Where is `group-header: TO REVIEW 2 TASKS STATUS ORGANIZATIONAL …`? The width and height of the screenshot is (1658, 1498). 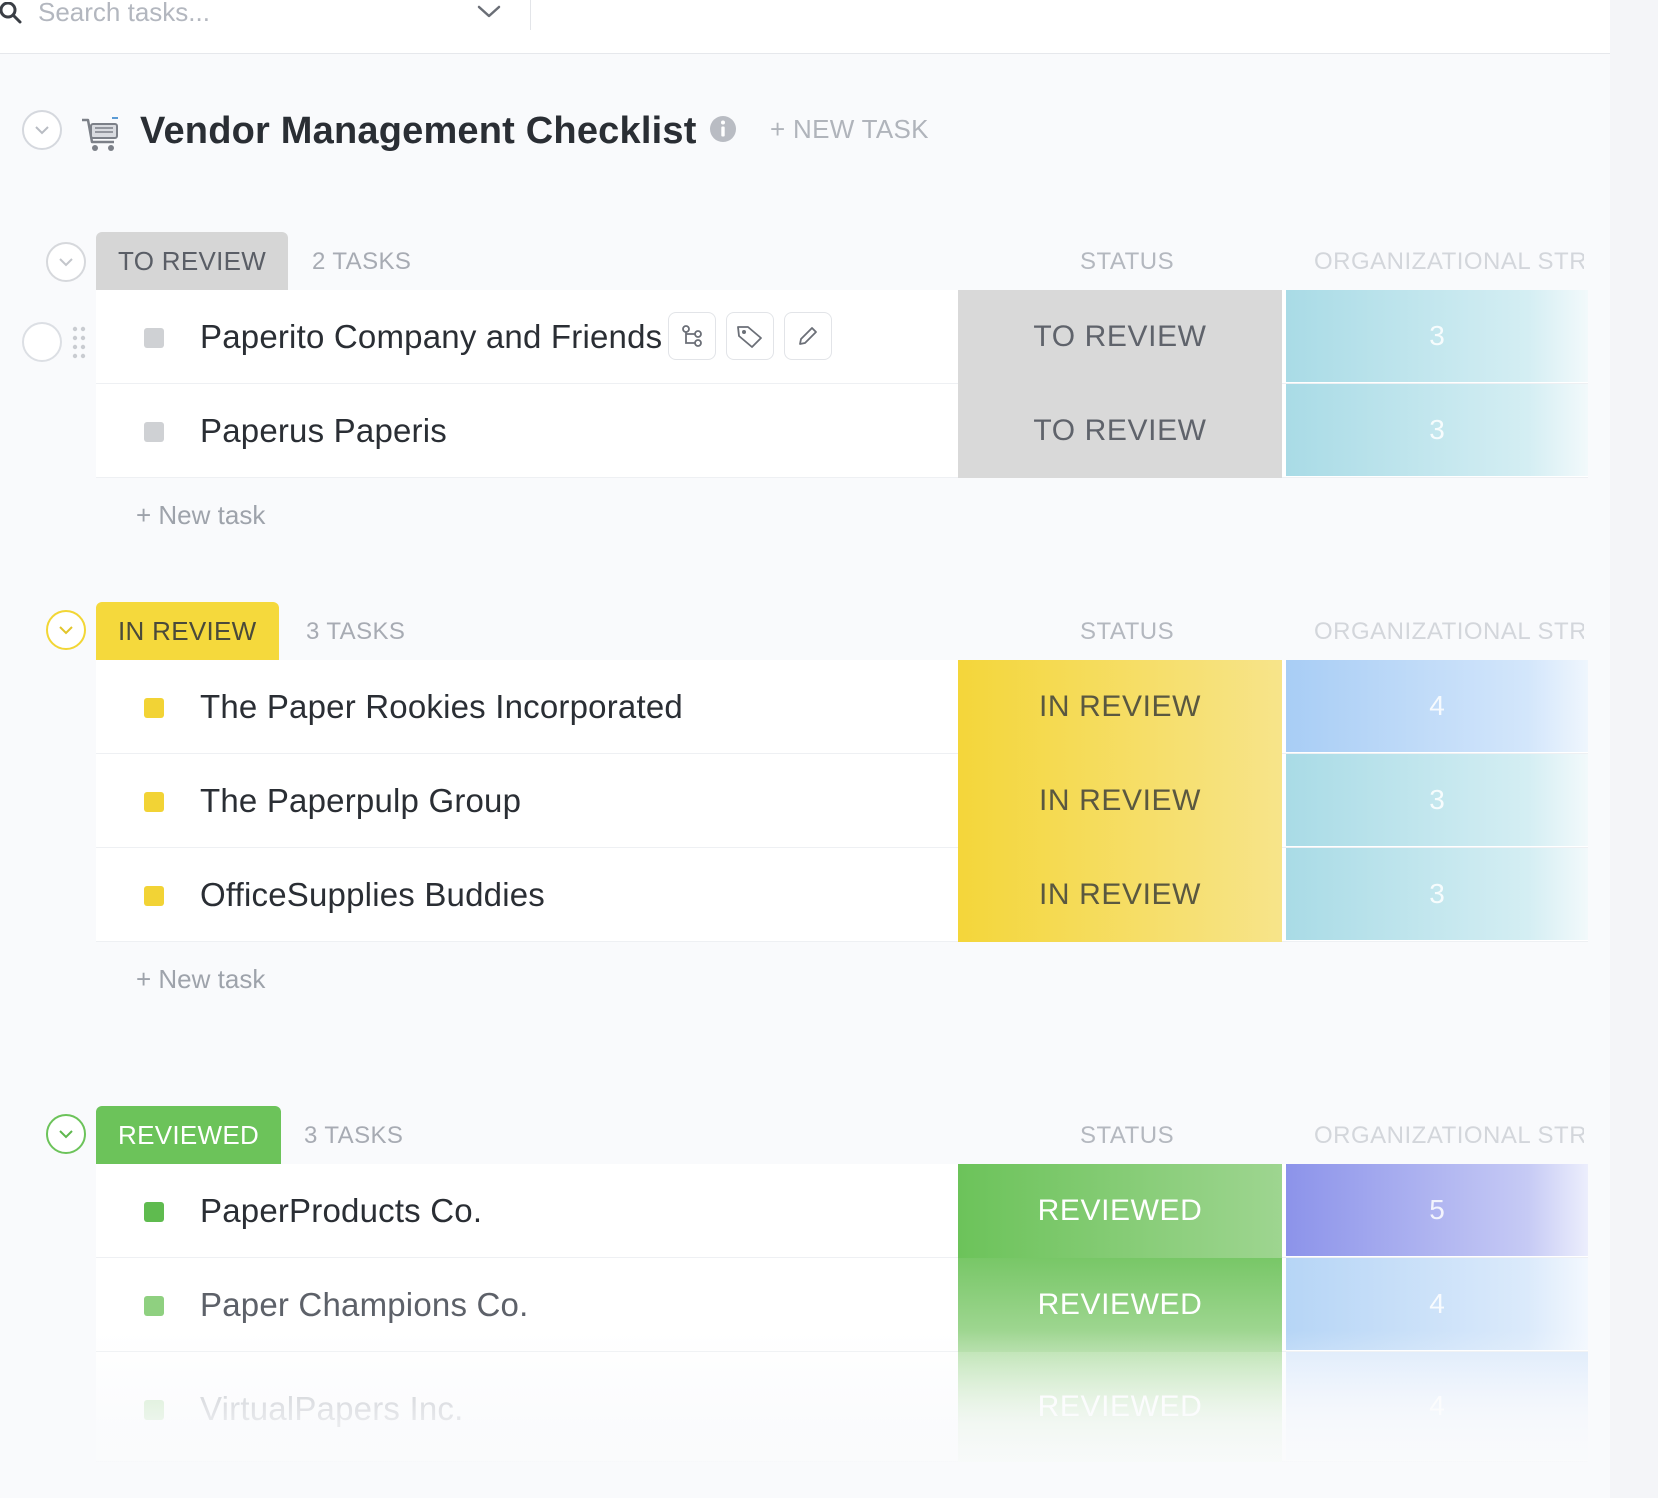
group-header: TO REVIEW 2 TASKS STATUS ORGANIZATIONAL … is located at coordinates (805, 262).